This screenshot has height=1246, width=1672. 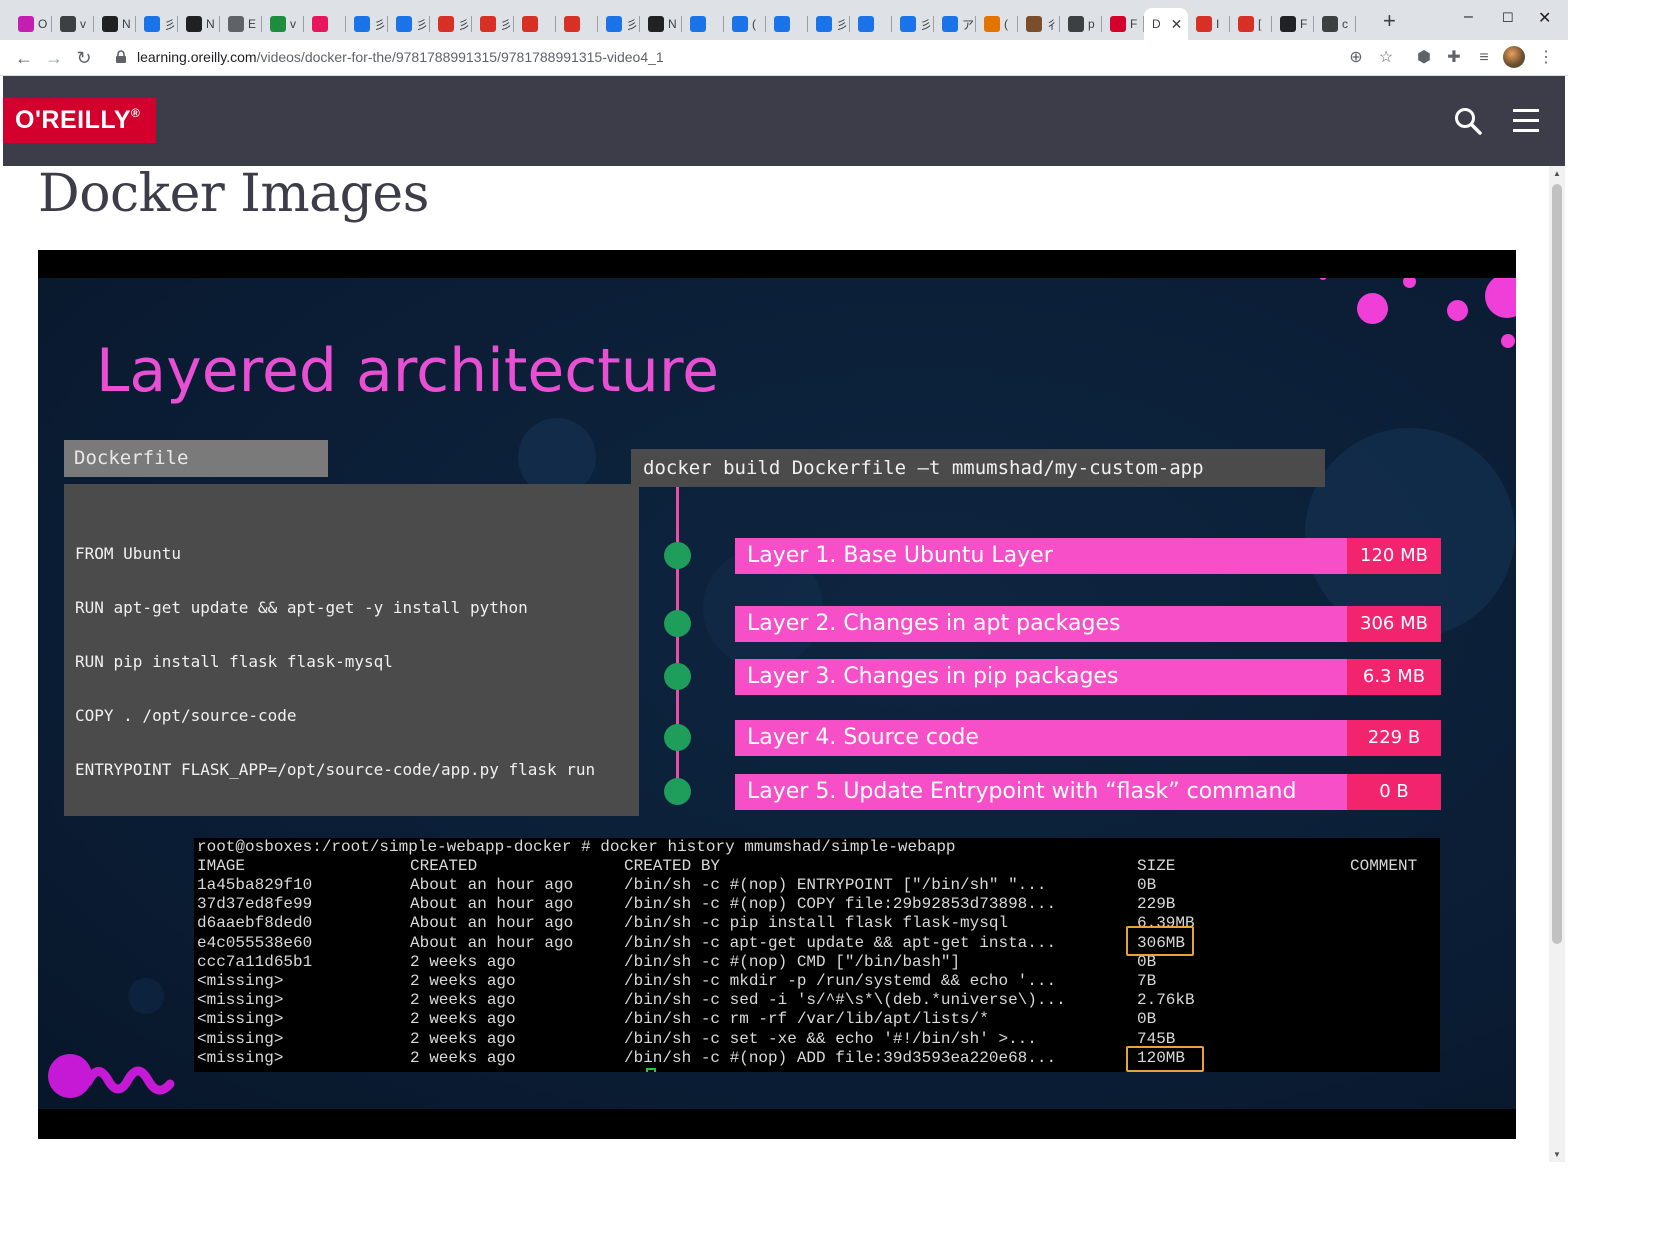 I want to click on background-bubble, so click(x=146, y=996).